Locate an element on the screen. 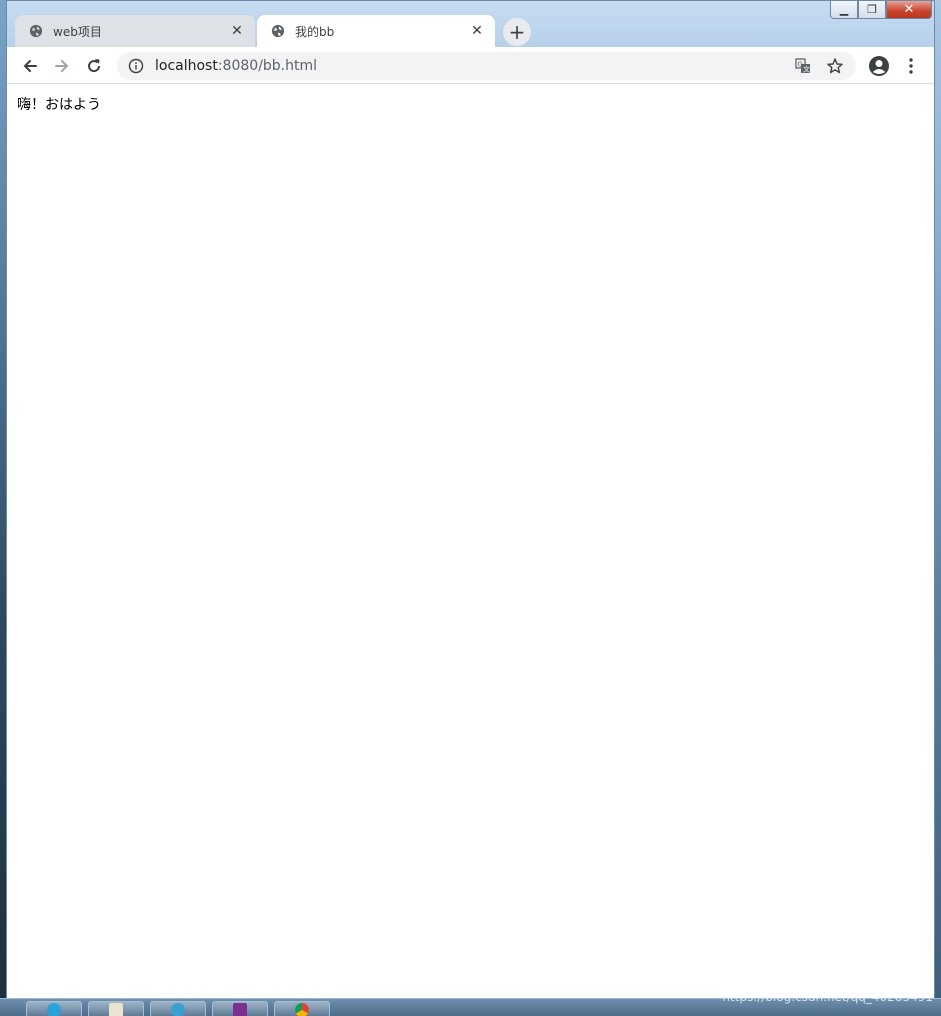  ie-icon is located at coordinates (54, 1009).